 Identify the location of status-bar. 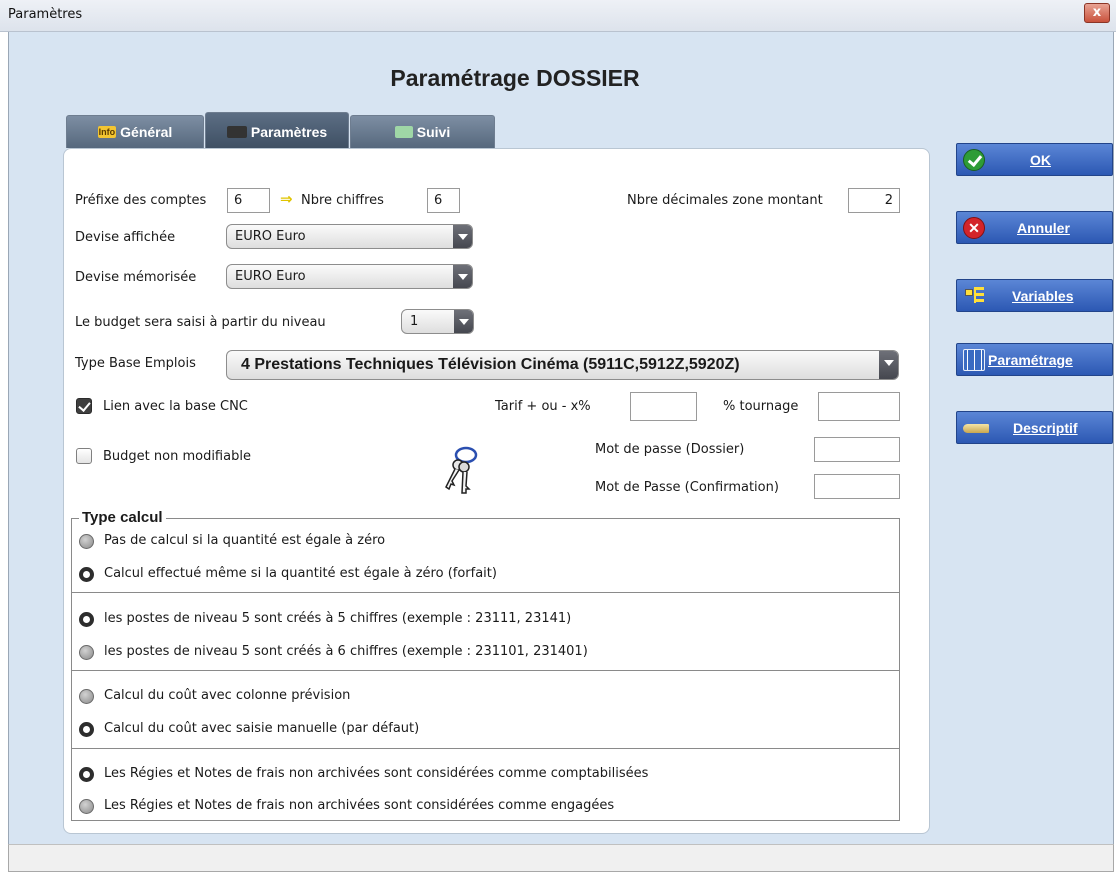
(561, 858).